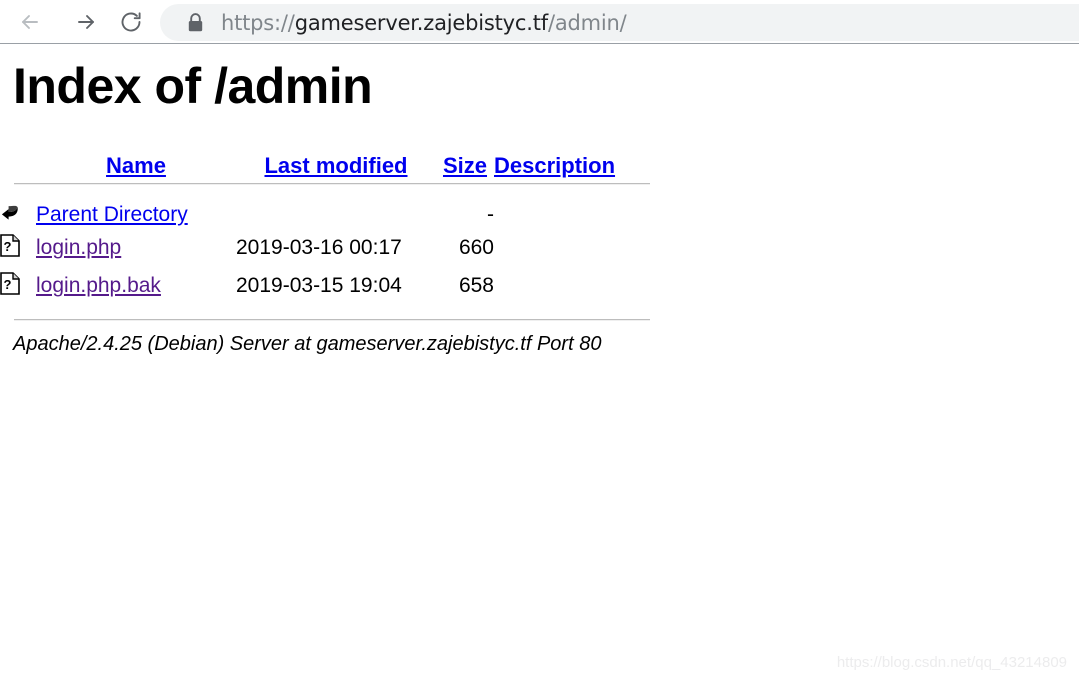 The height and width of the screenshot is (683, 1079). I want to click on sort-by-size-link: Size, so click(465, 165).